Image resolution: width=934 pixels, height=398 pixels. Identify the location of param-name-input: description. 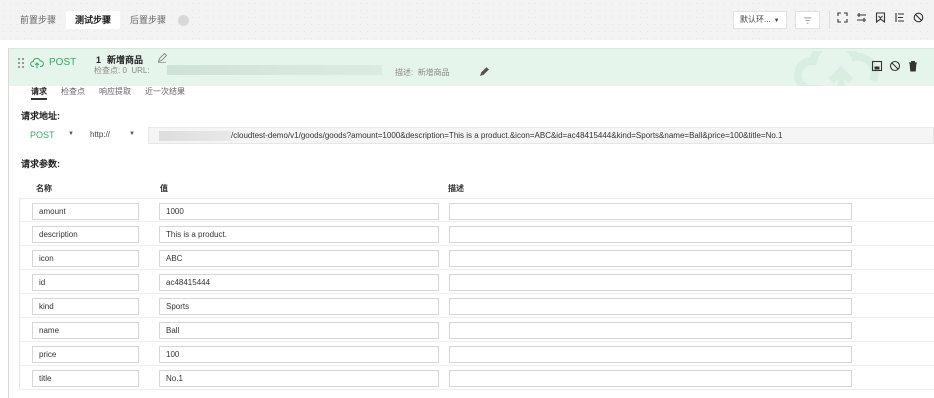
(85, 234).